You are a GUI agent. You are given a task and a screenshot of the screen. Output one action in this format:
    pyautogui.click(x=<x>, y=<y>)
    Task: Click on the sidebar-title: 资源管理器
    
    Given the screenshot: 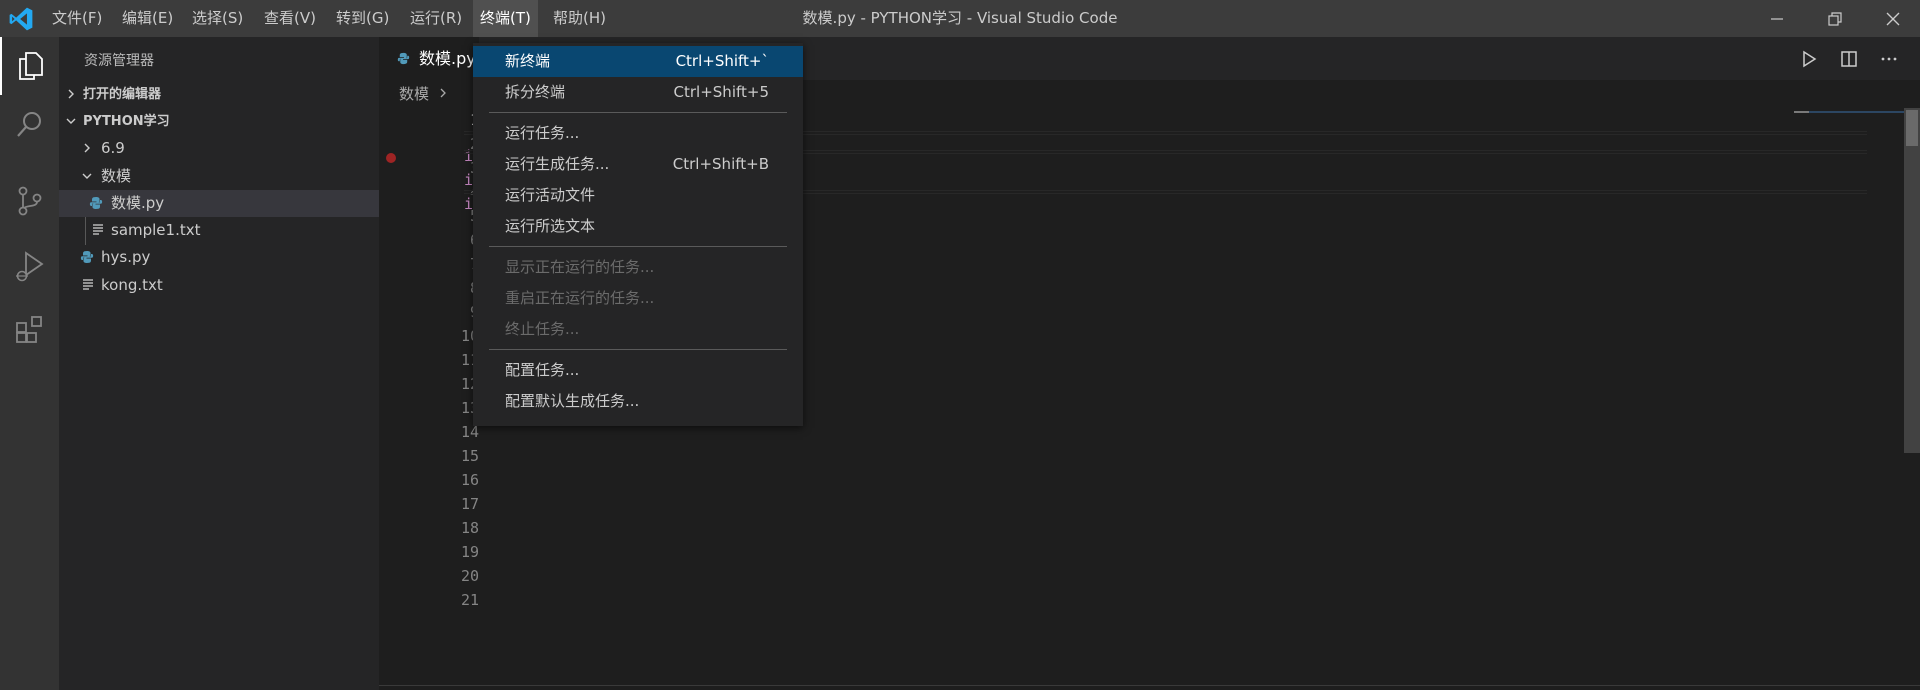 What is the action you would take?
    pyautogui.click(x=119, y=61)
    